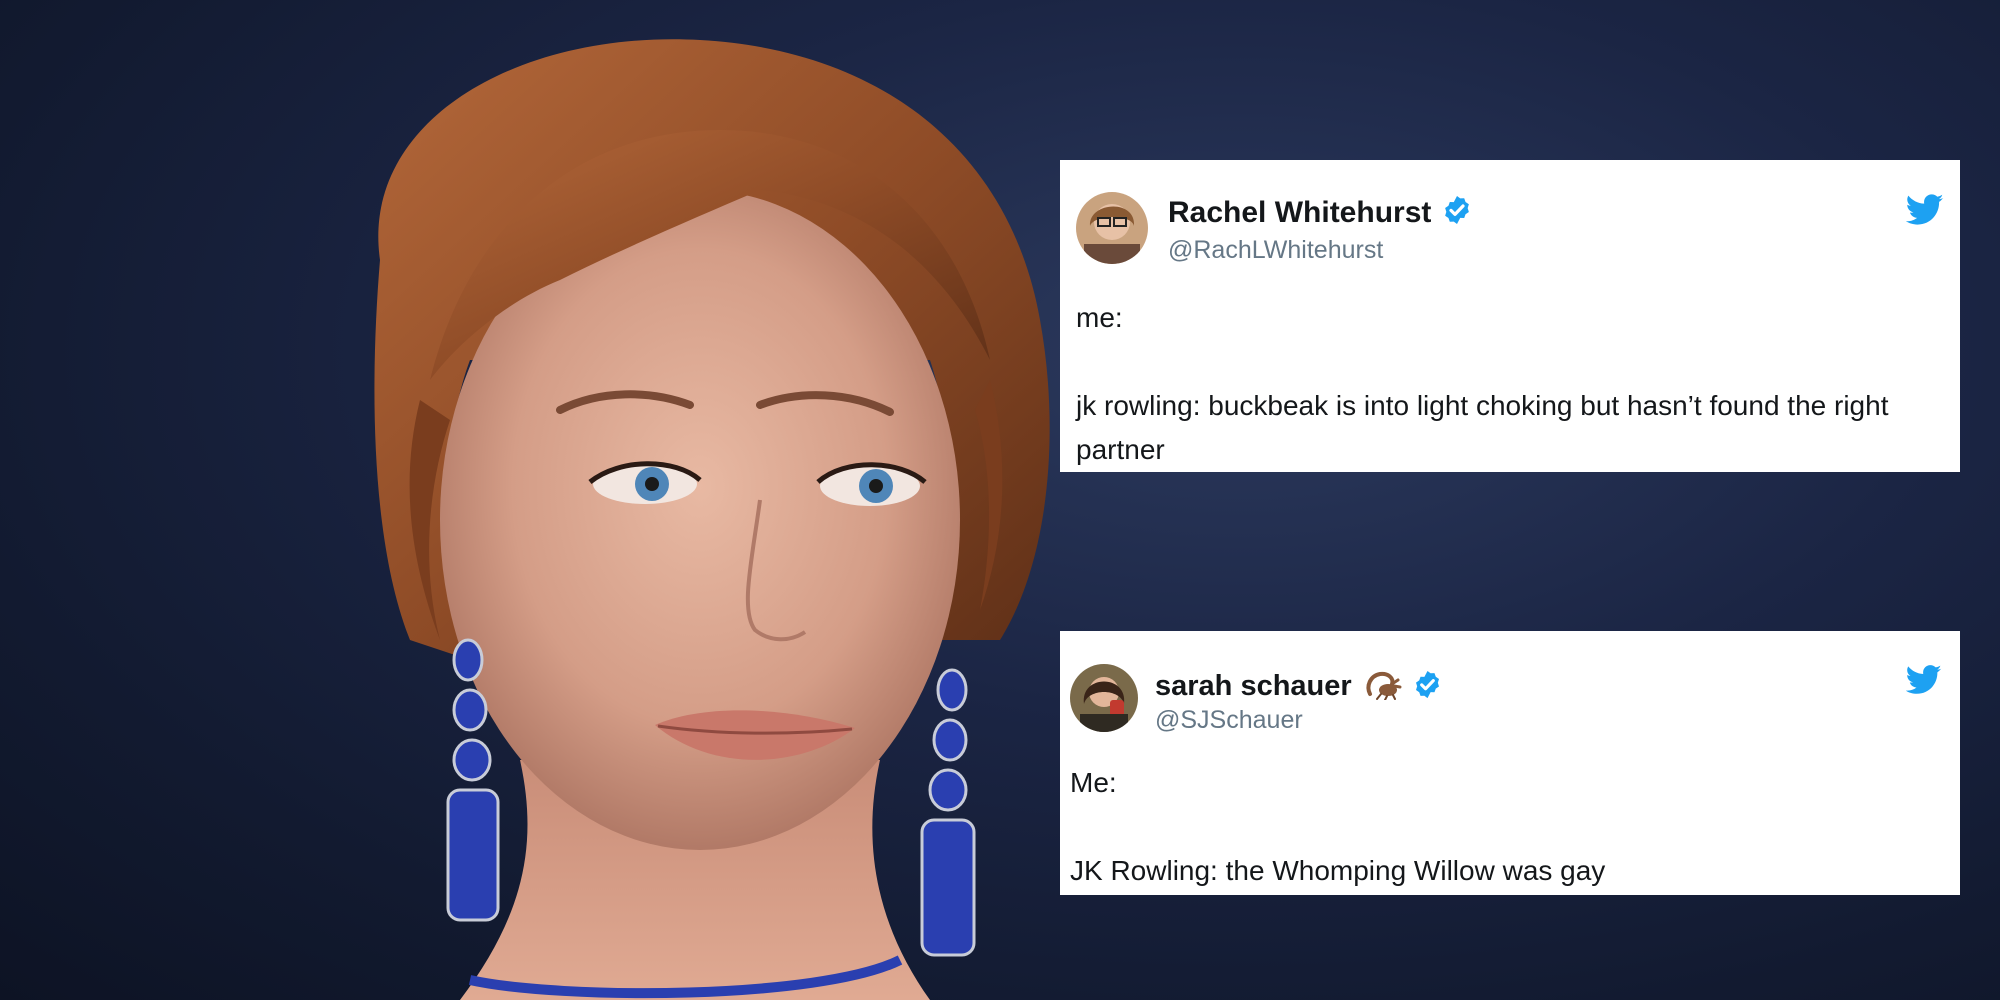 The height and width of the screenshot is (1000, 2000). What do you see at coordinates (1383, 686) in the screenshot?
I see `scorpion-emoji-icon` at bounding box center [1383, 686].